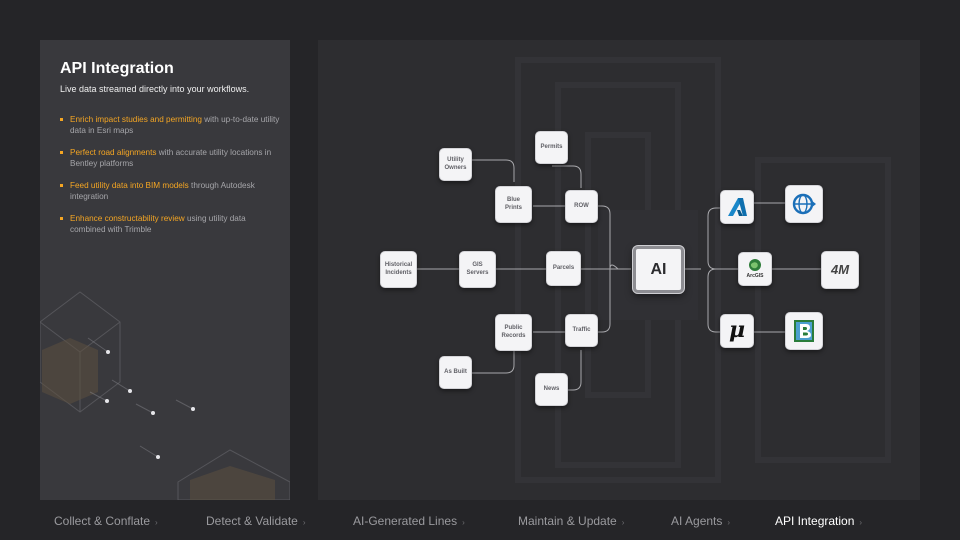 Image resolution: width=960 pixels, height=540 pixels. I want to click on node-parcels: Parcels, so click(563, 268).